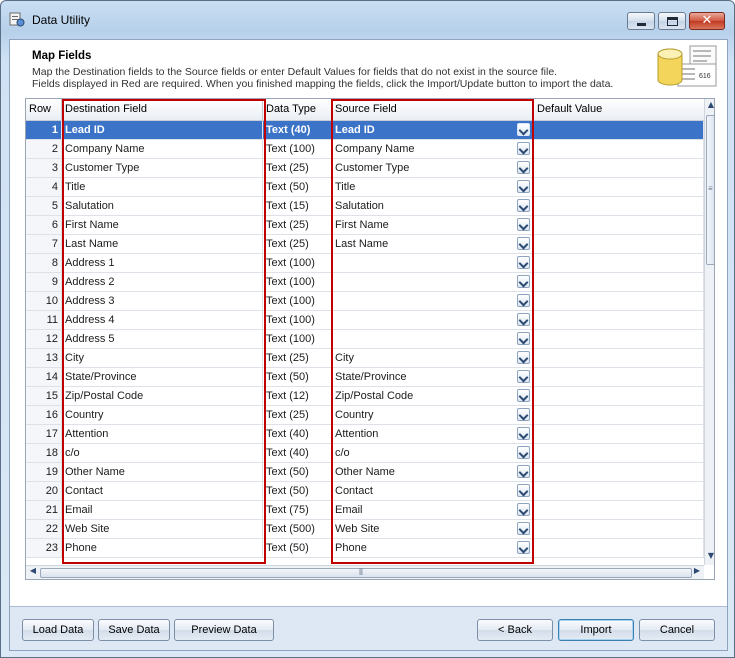 The width and height of the screenshot is (735, 658). What do you see at coordinates (33, 570) in the screenshot?
I see `scroll-left-icon: ◀` at bounding box center [33, 570].